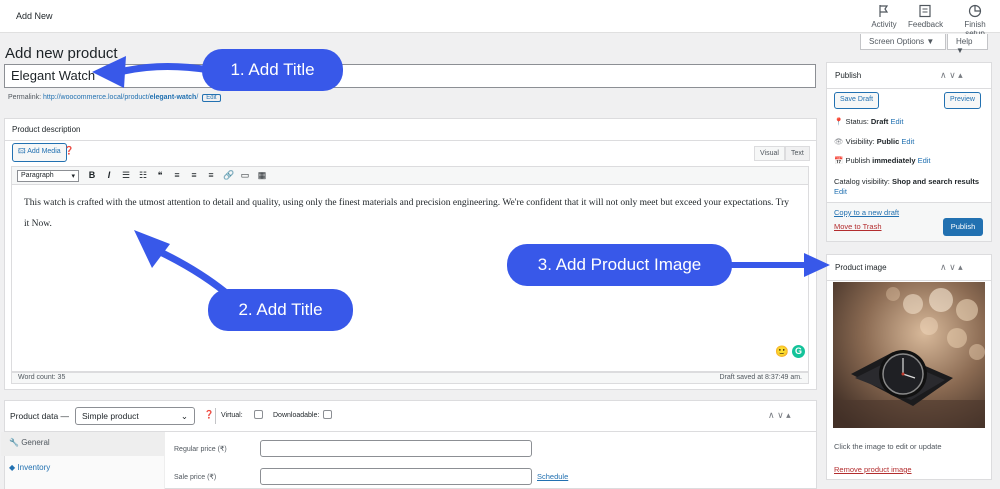 This screenshot has width=1000, height=489. I want to click on arrow-to-editor, so click(188, 270).